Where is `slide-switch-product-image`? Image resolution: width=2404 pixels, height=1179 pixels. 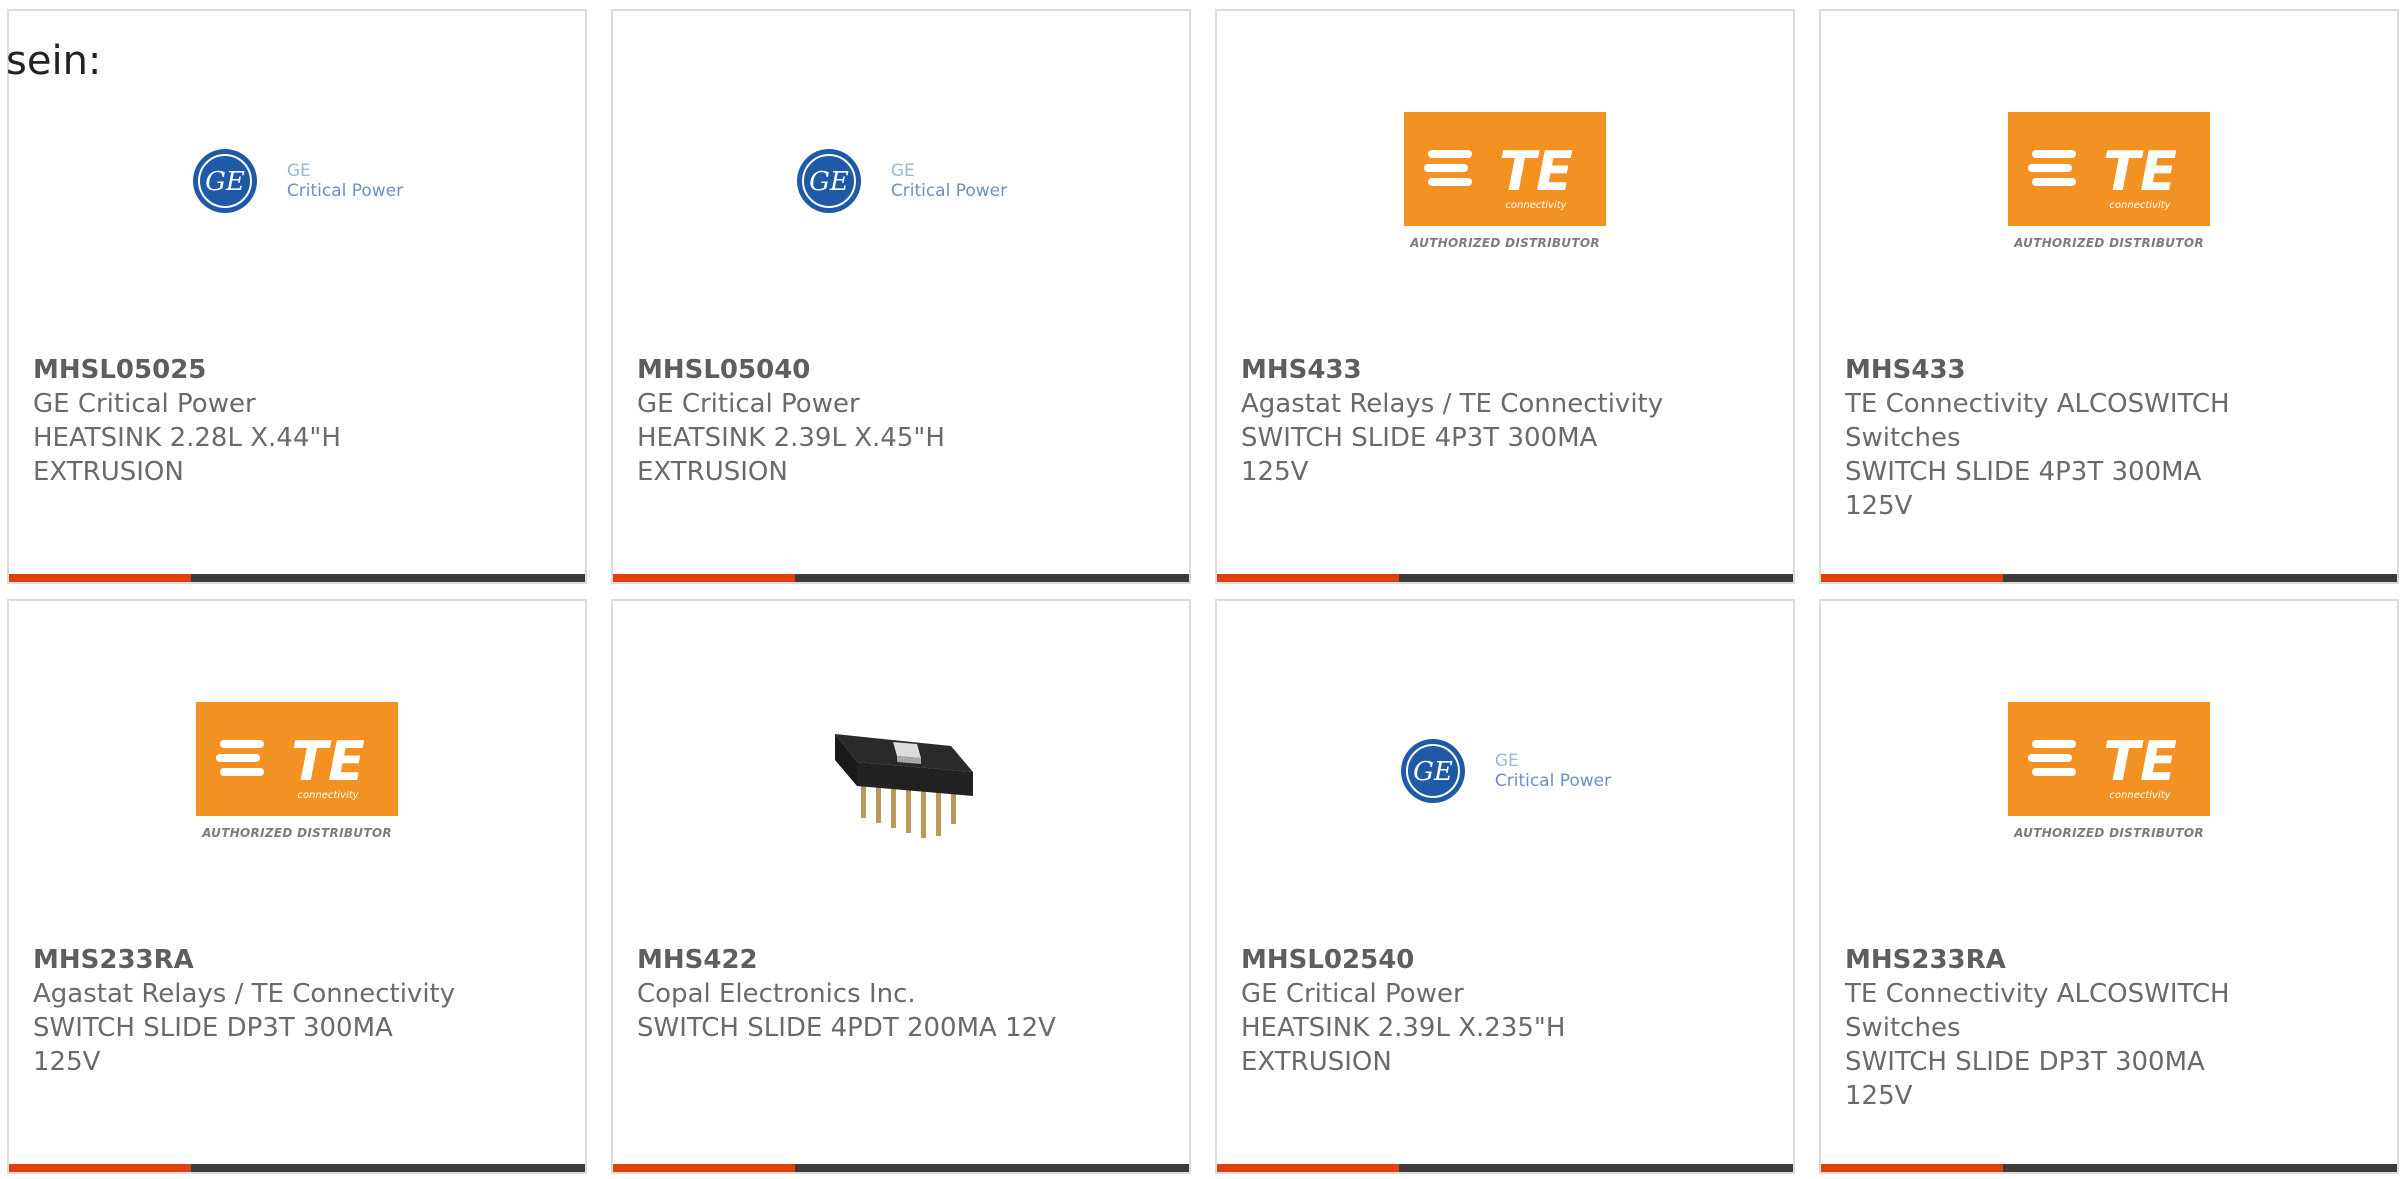
slide-switch-product-image is located at coordinates (904, 786).